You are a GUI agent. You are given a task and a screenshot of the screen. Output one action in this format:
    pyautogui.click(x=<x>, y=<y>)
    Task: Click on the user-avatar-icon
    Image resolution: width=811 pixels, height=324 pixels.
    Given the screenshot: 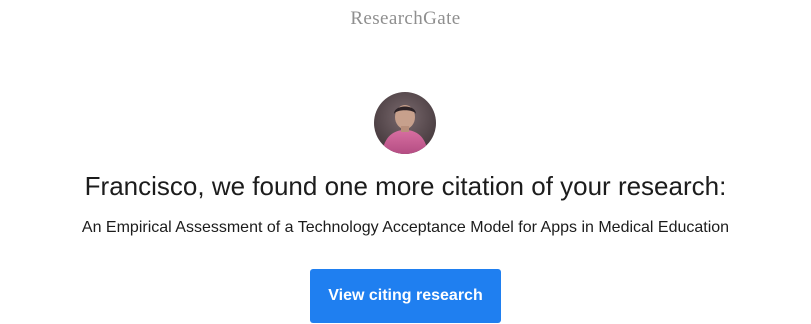 What is the action you would take?
    pyautogui.click(x=405, y=123)
    